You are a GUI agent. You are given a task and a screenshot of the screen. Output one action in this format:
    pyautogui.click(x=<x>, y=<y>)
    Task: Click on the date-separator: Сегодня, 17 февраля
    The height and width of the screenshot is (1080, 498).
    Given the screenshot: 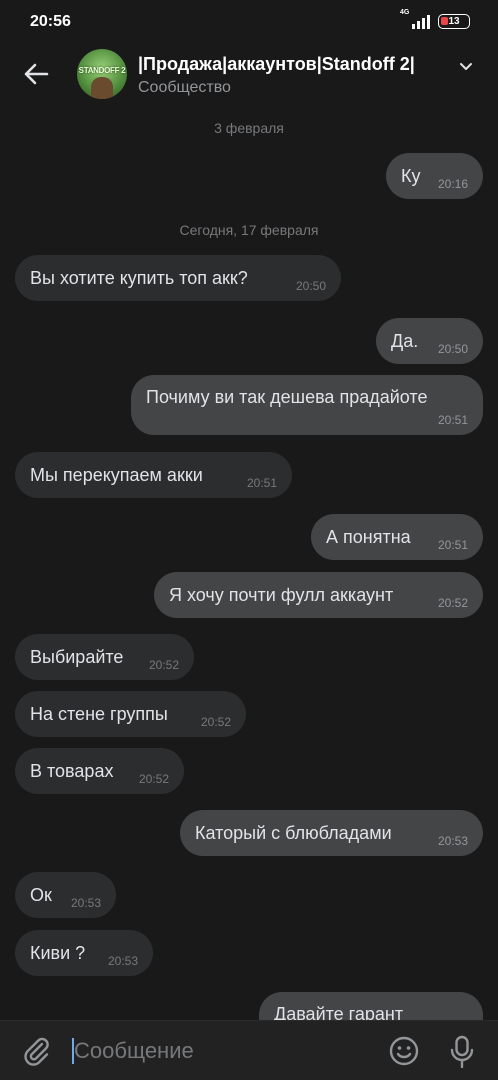 What is the action you would take?
    pyautogui.click(x=249, y=230)
    